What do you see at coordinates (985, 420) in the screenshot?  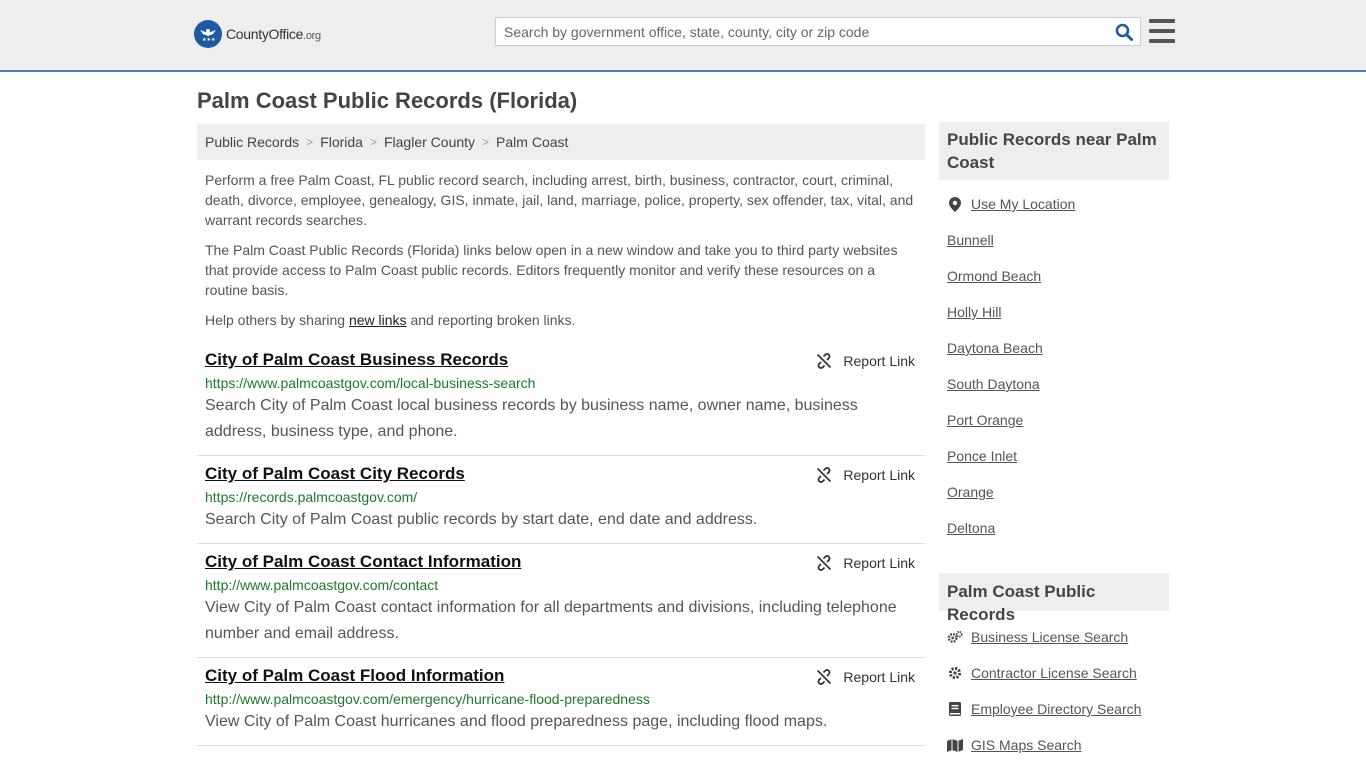 I see `nearby-city-link: Port Orange` at bounding box center [985, 420].